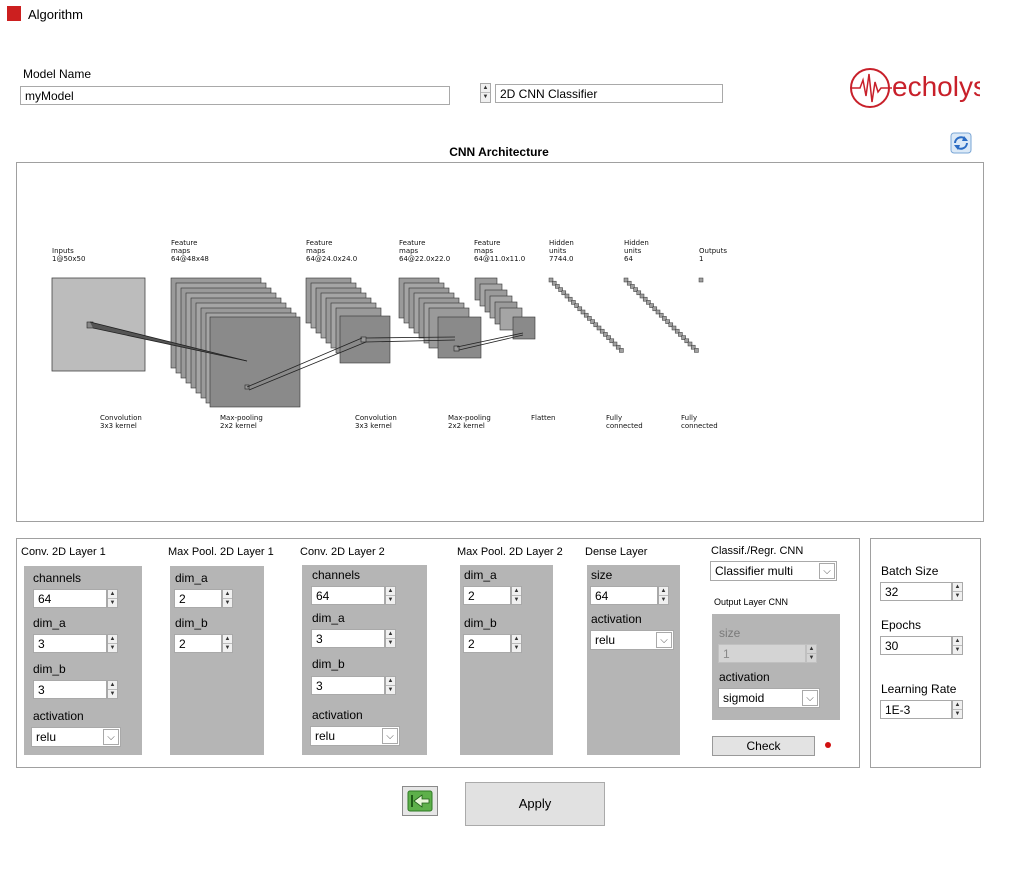 The image size is (1010, 869). I want to click on dense-title: Dense Layer, so click(616, 552).